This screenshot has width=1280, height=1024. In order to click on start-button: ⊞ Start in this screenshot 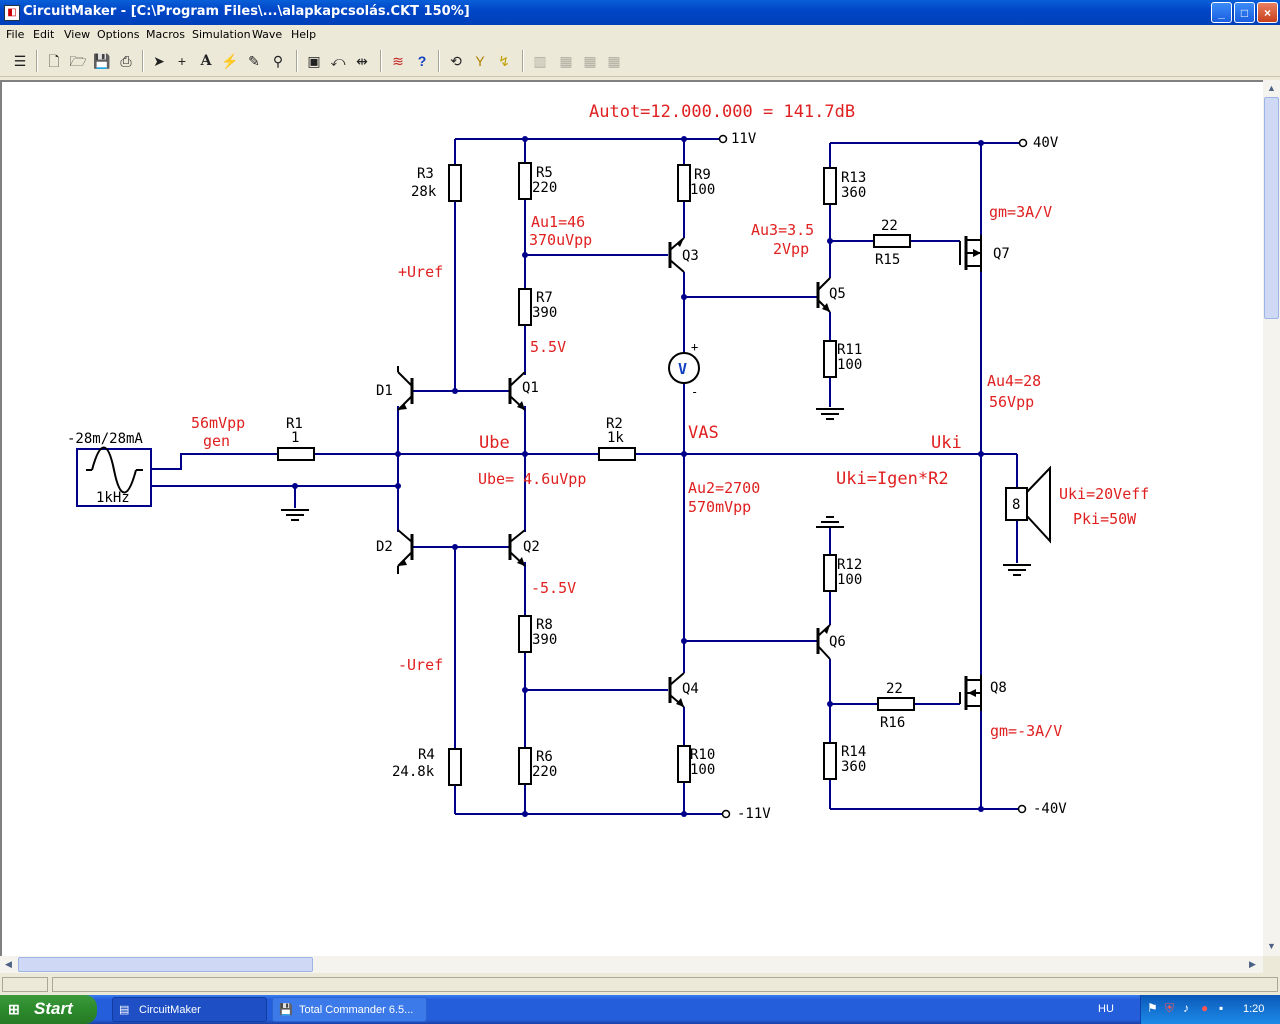, I will do `click(48, 1009)`.